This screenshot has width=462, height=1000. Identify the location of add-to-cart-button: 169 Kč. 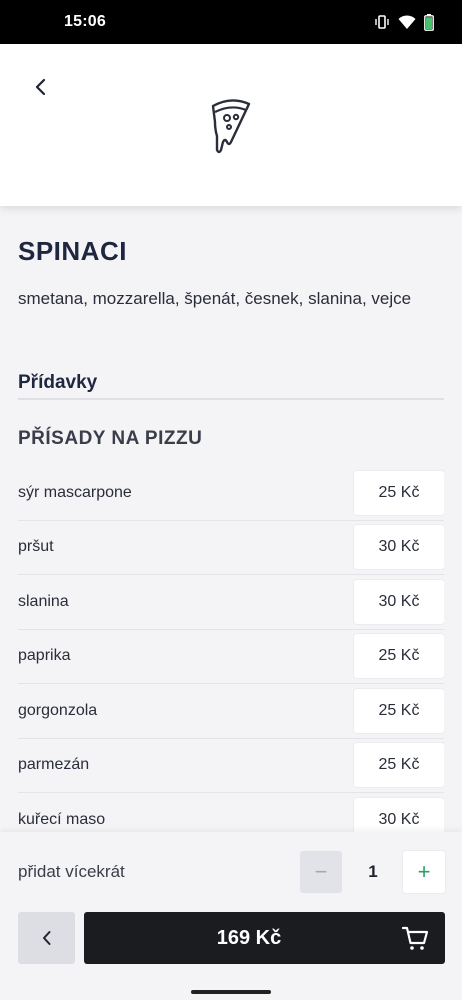
(264, 938).